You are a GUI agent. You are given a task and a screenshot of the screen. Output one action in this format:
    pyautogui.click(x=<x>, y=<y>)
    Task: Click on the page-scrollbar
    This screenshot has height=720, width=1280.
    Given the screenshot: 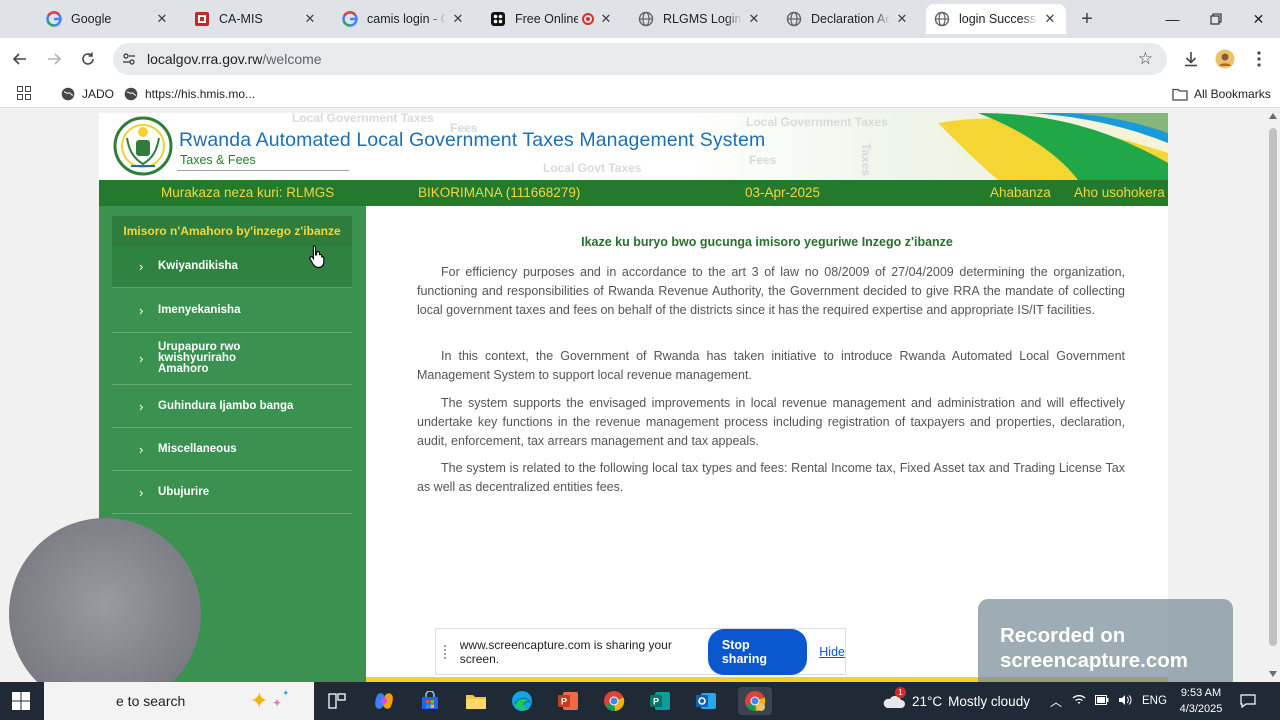 What is the action you would take?
    pyautogui.click(x=1273, y=395)
    